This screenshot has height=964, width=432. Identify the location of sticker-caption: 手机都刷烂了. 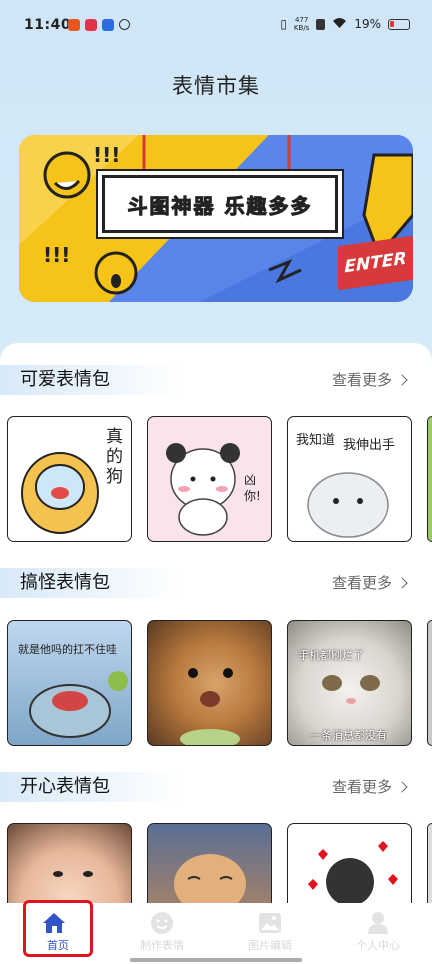
(331, 655).